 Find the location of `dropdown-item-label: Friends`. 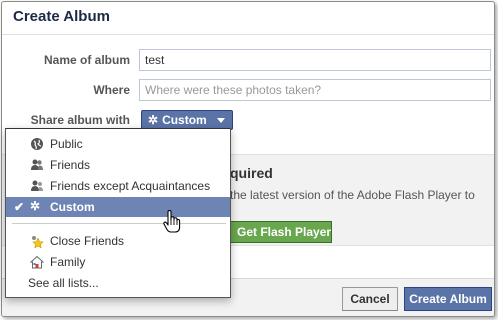

dropdown-item-label: Friends is located at coordinates (70, 165).